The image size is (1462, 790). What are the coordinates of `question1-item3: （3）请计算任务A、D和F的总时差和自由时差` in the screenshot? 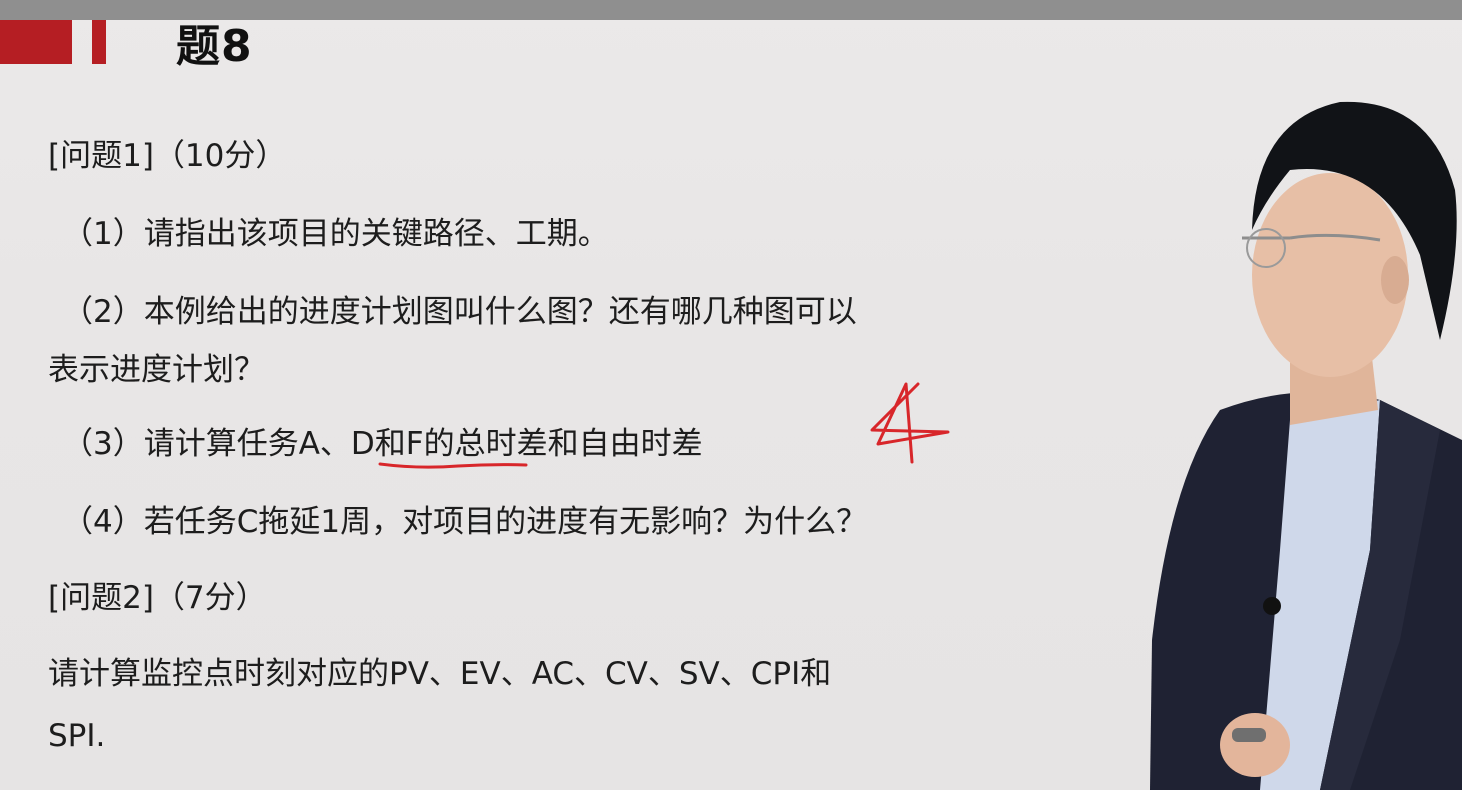 It's located at (382, 444).